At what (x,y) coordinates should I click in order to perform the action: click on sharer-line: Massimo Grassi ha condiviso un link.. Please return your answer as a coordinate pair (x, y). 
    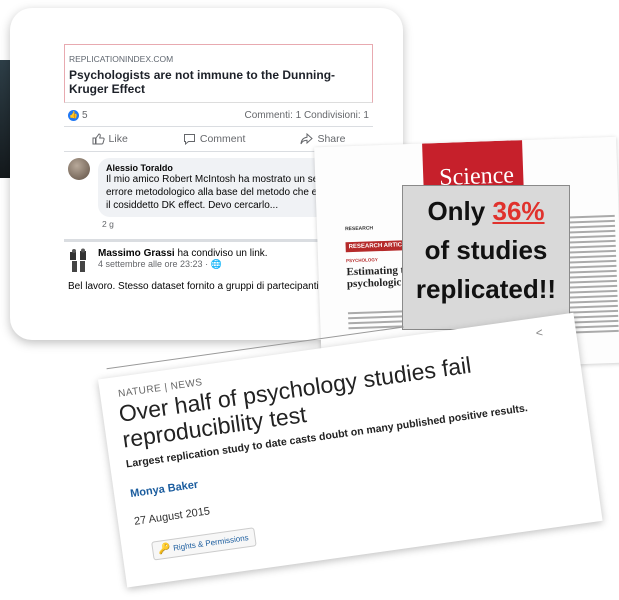
    Looking at the image, I should click on (183, 253).